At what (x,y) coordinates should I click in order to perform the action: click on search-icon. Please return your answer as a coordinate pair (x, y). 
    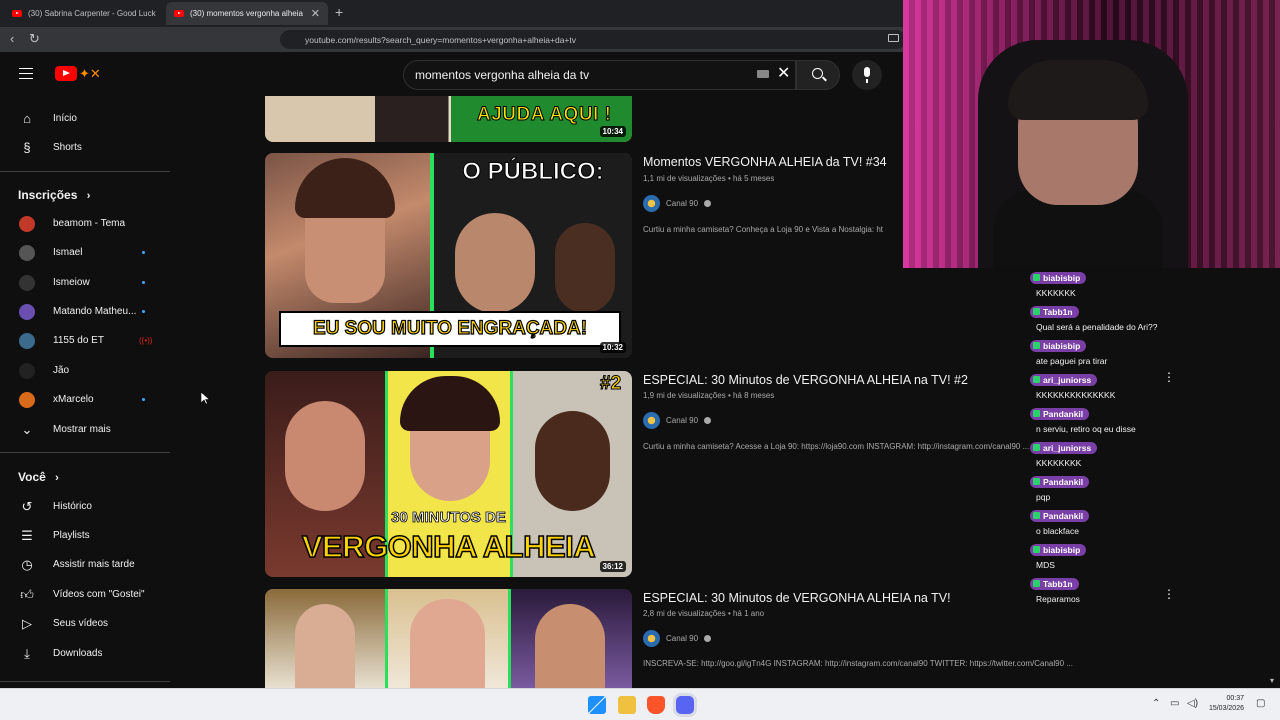
    Looking at the image, I should click on (817, 73).